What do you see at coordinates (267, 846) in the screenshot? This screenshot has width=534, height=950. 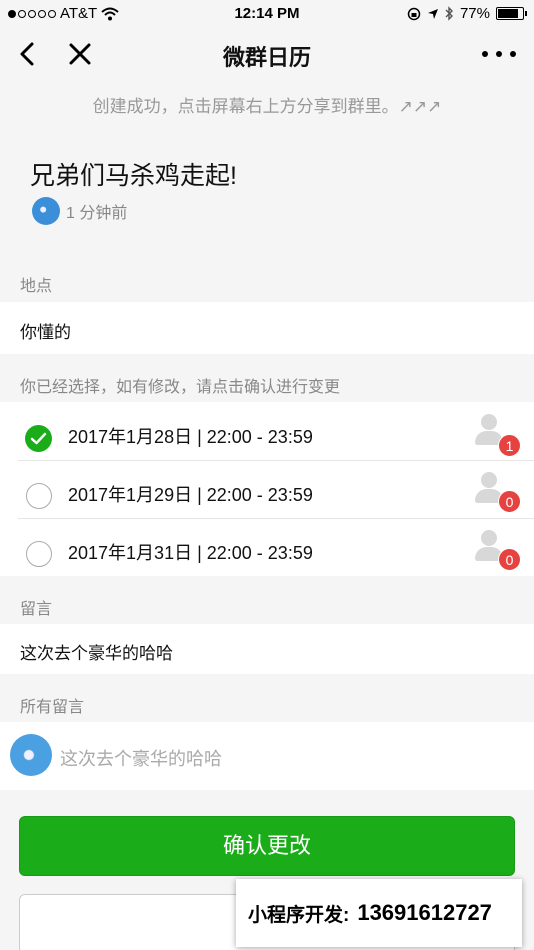 I see `confirm-change-button: 确认更改` at bounding box center [267, 846].